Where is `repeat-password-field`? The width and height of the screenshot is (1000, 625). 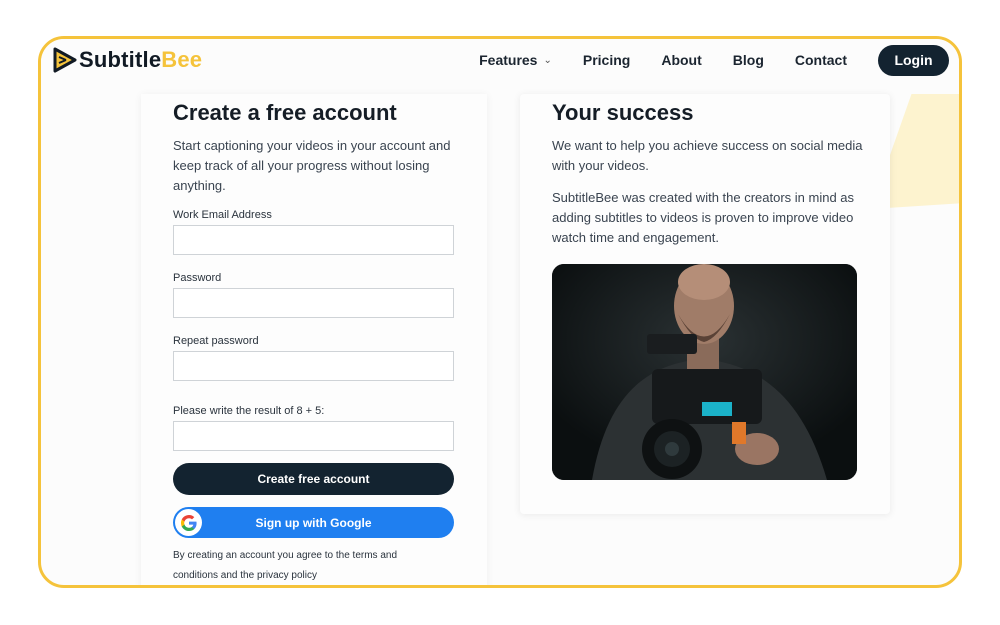
repeat-password-field is located at coordinates (313, 366).